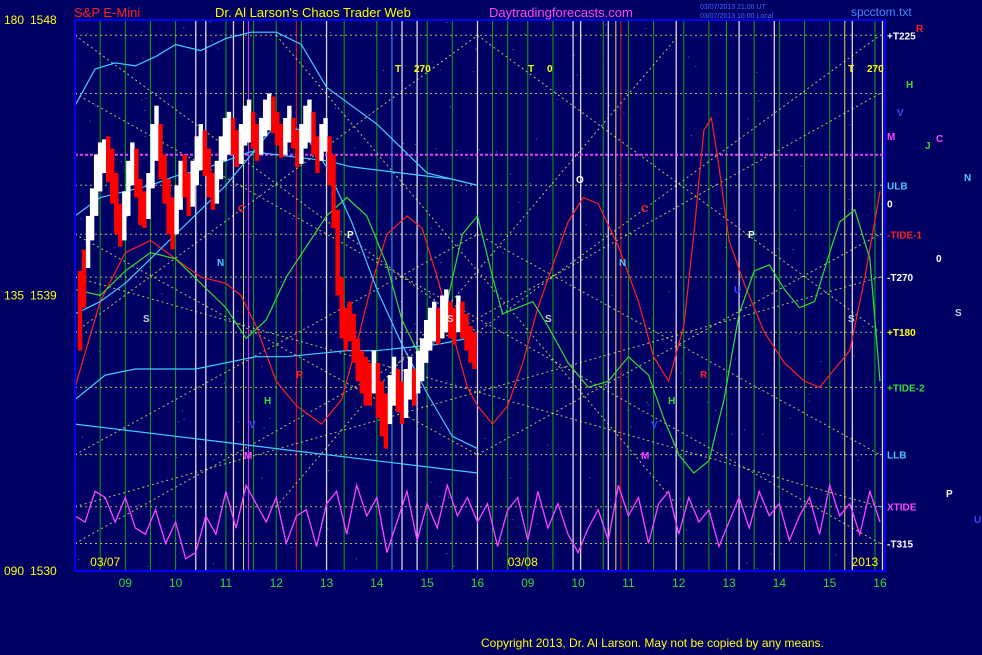 The image size is (982, 655). I want to click on level-label: +T180, so click(901, 333).